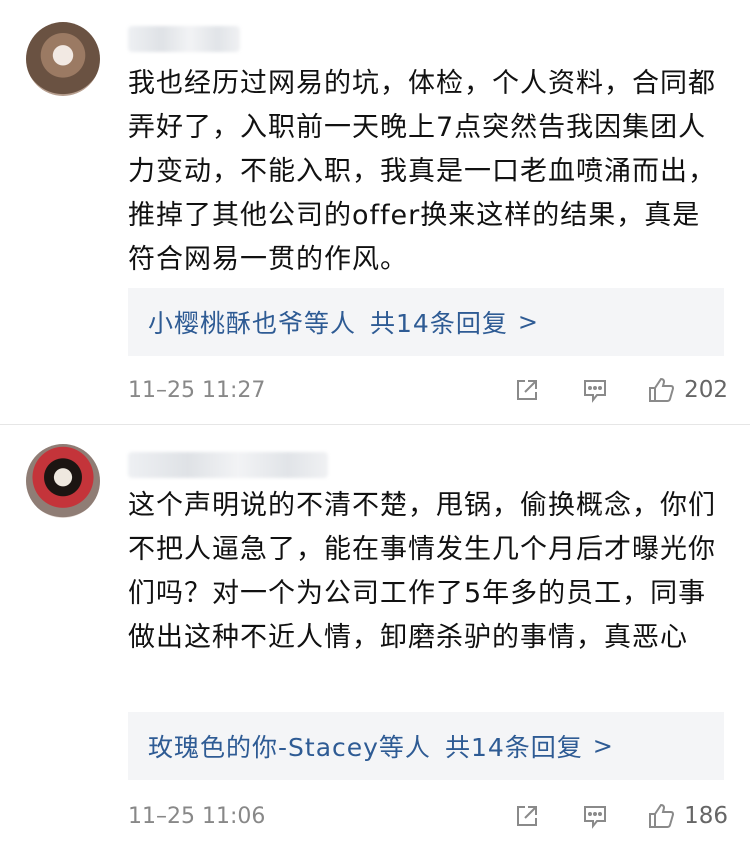 The height and width of the screenshot is (841, 750). I want to click on reply-summary-names: 玫瑰色的你-Stacey等人, so click(289, 747).